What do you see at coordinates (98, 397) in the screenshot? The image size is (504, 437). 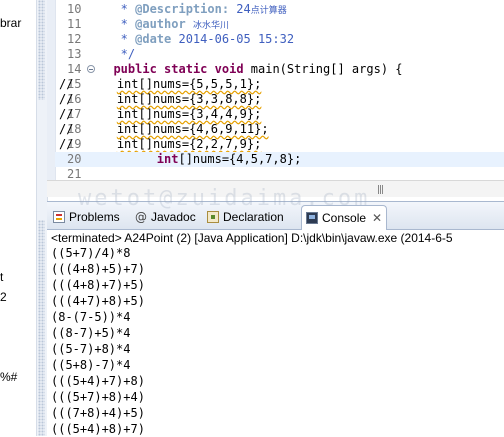 I see `console-line: (((5+7)+8)+4)` at bounding box center [98, 397].